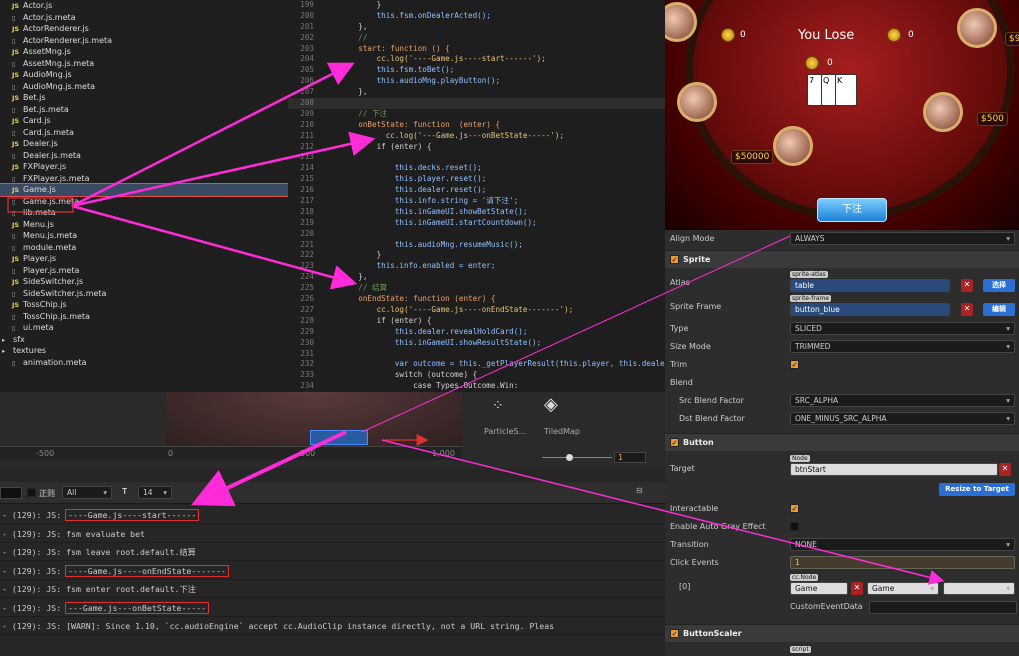 The height and width of the screenshot is (656, 1019). I want to click on code-line: 224 },, so click(476, 277).